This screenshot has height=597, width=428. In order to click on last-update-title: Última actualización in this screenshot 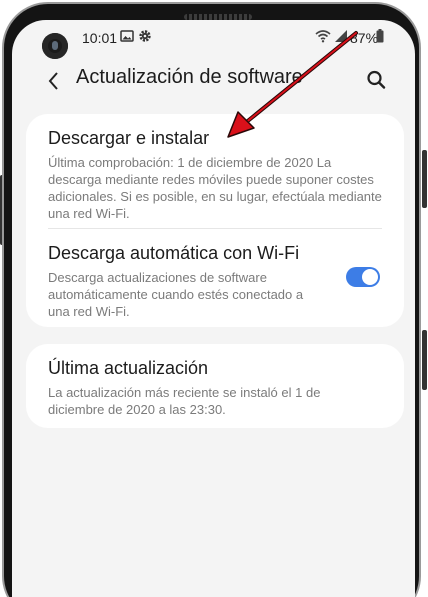, I will do `click(128, 368)`.